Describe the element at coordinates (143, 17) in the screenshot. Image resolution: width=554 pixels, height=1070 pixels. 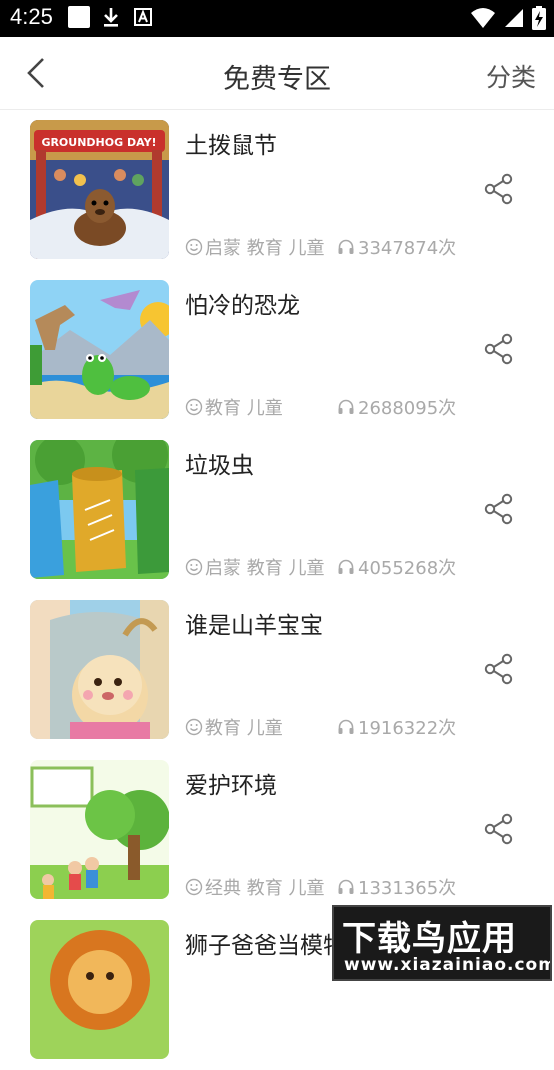
I see `a-badge-icon` at that location.